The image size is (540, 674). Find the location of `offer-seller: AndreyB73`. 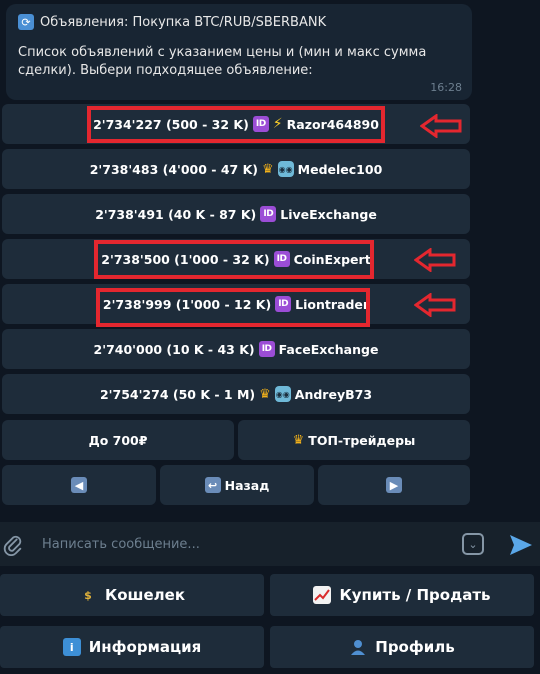

offer-seller: AndreyB73 is located at coordinates (333, 394).